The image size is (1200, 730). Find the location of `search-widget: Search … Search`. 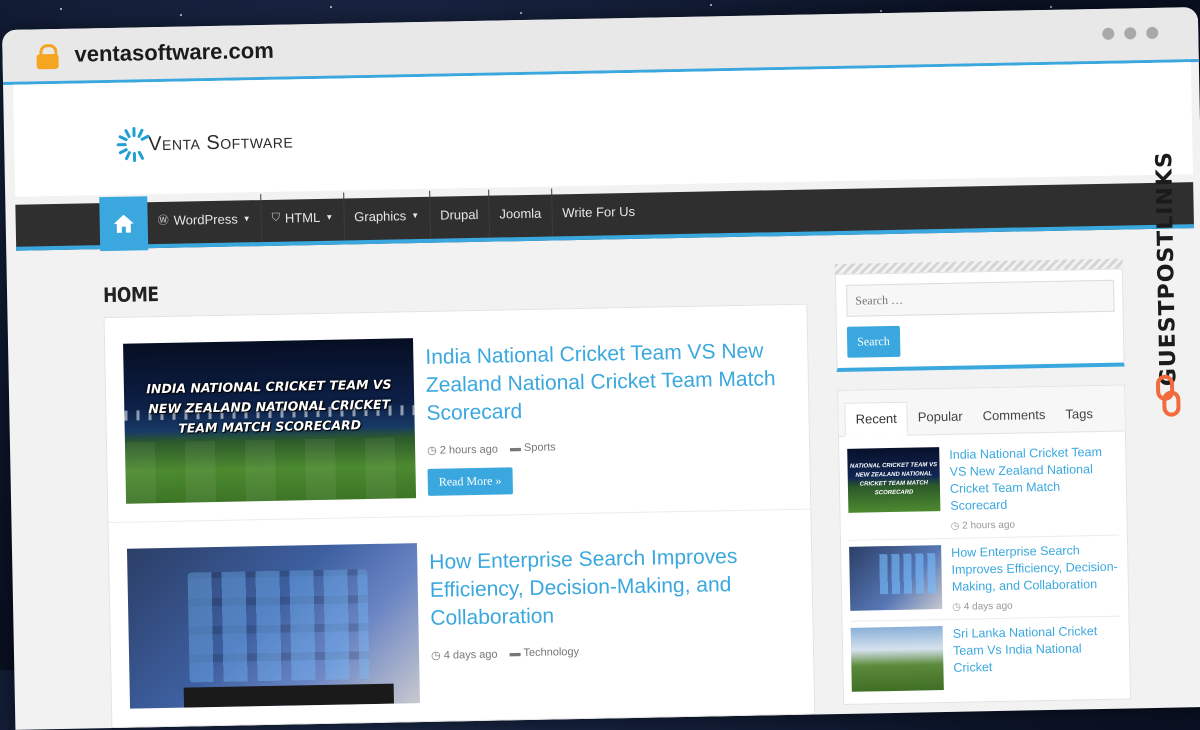

search-widget: Search … Search is located at coordinates (980, 321).